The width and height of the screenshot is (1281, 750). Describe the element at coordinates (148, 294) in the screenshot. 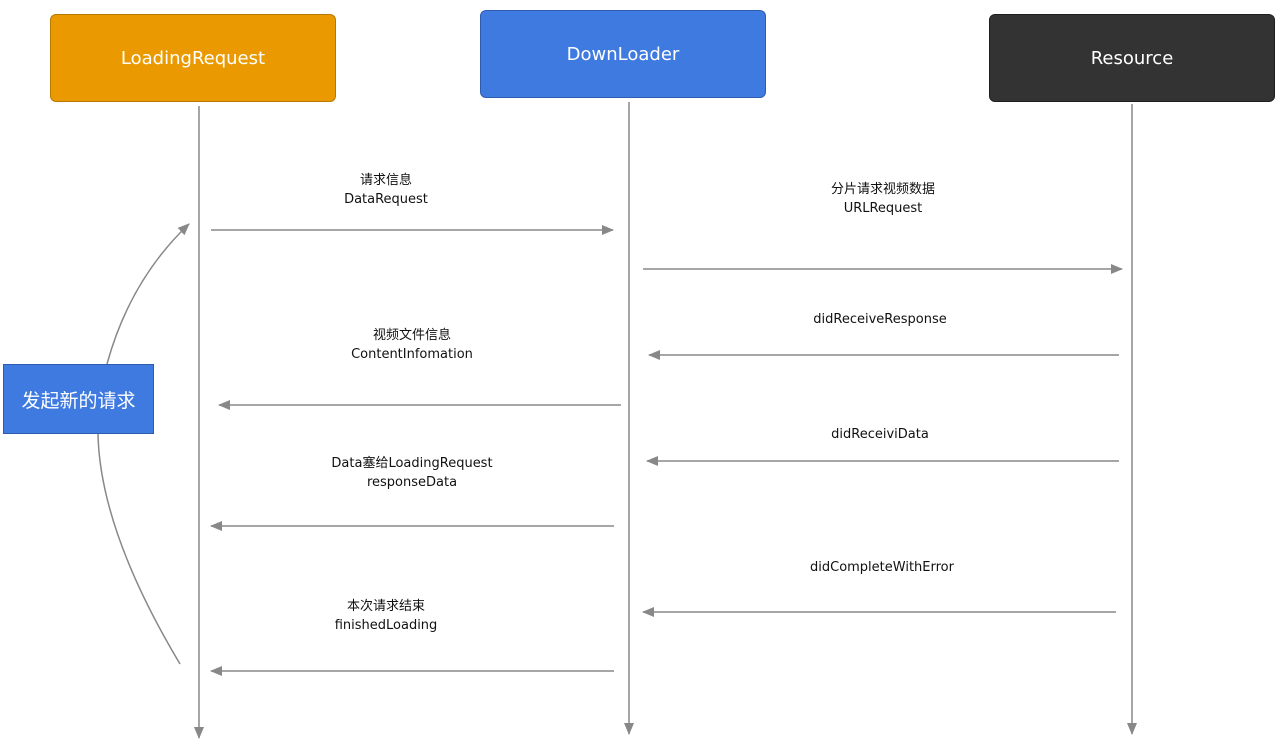

I see `loop-curve-upper` at that location.